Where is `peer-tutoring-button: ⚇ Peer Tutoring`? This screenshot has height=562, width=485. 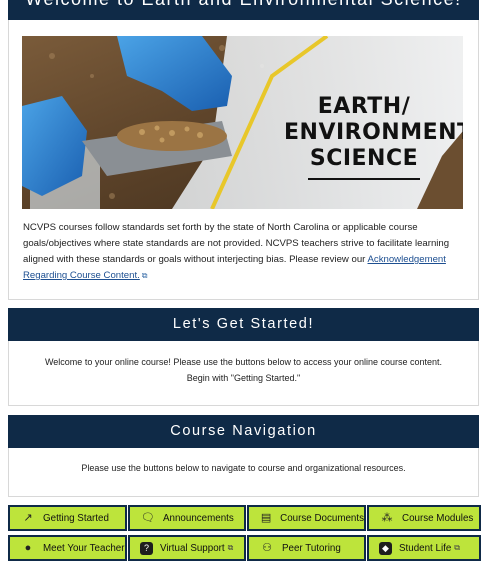 peer-tutoring-button: ⚇ Peer Tutoring is located at coordinates (306, 548).